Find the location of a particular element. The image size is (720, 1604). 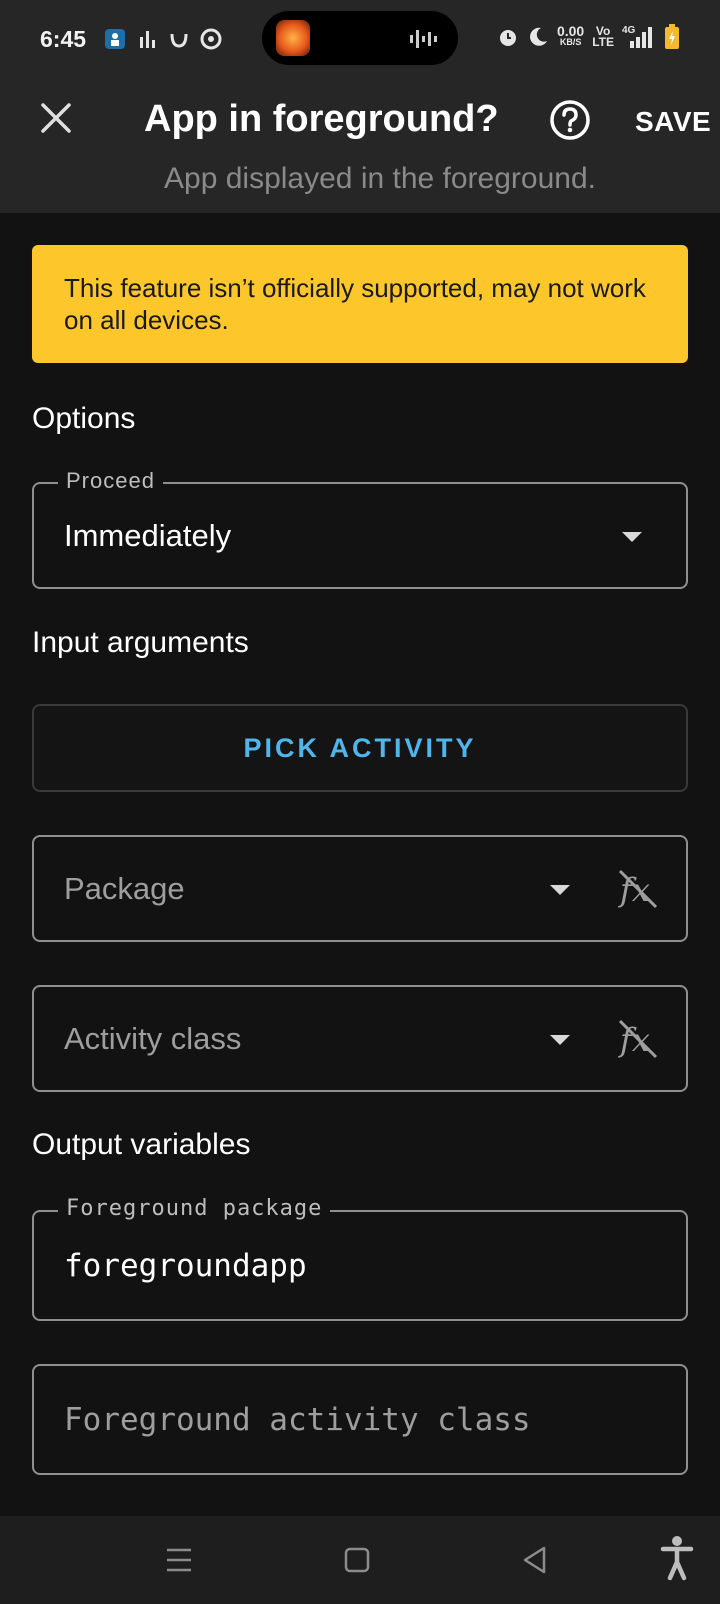

foreground-activity-class-placeholder: Foreground activity class is located at coordinates (297, 1420).